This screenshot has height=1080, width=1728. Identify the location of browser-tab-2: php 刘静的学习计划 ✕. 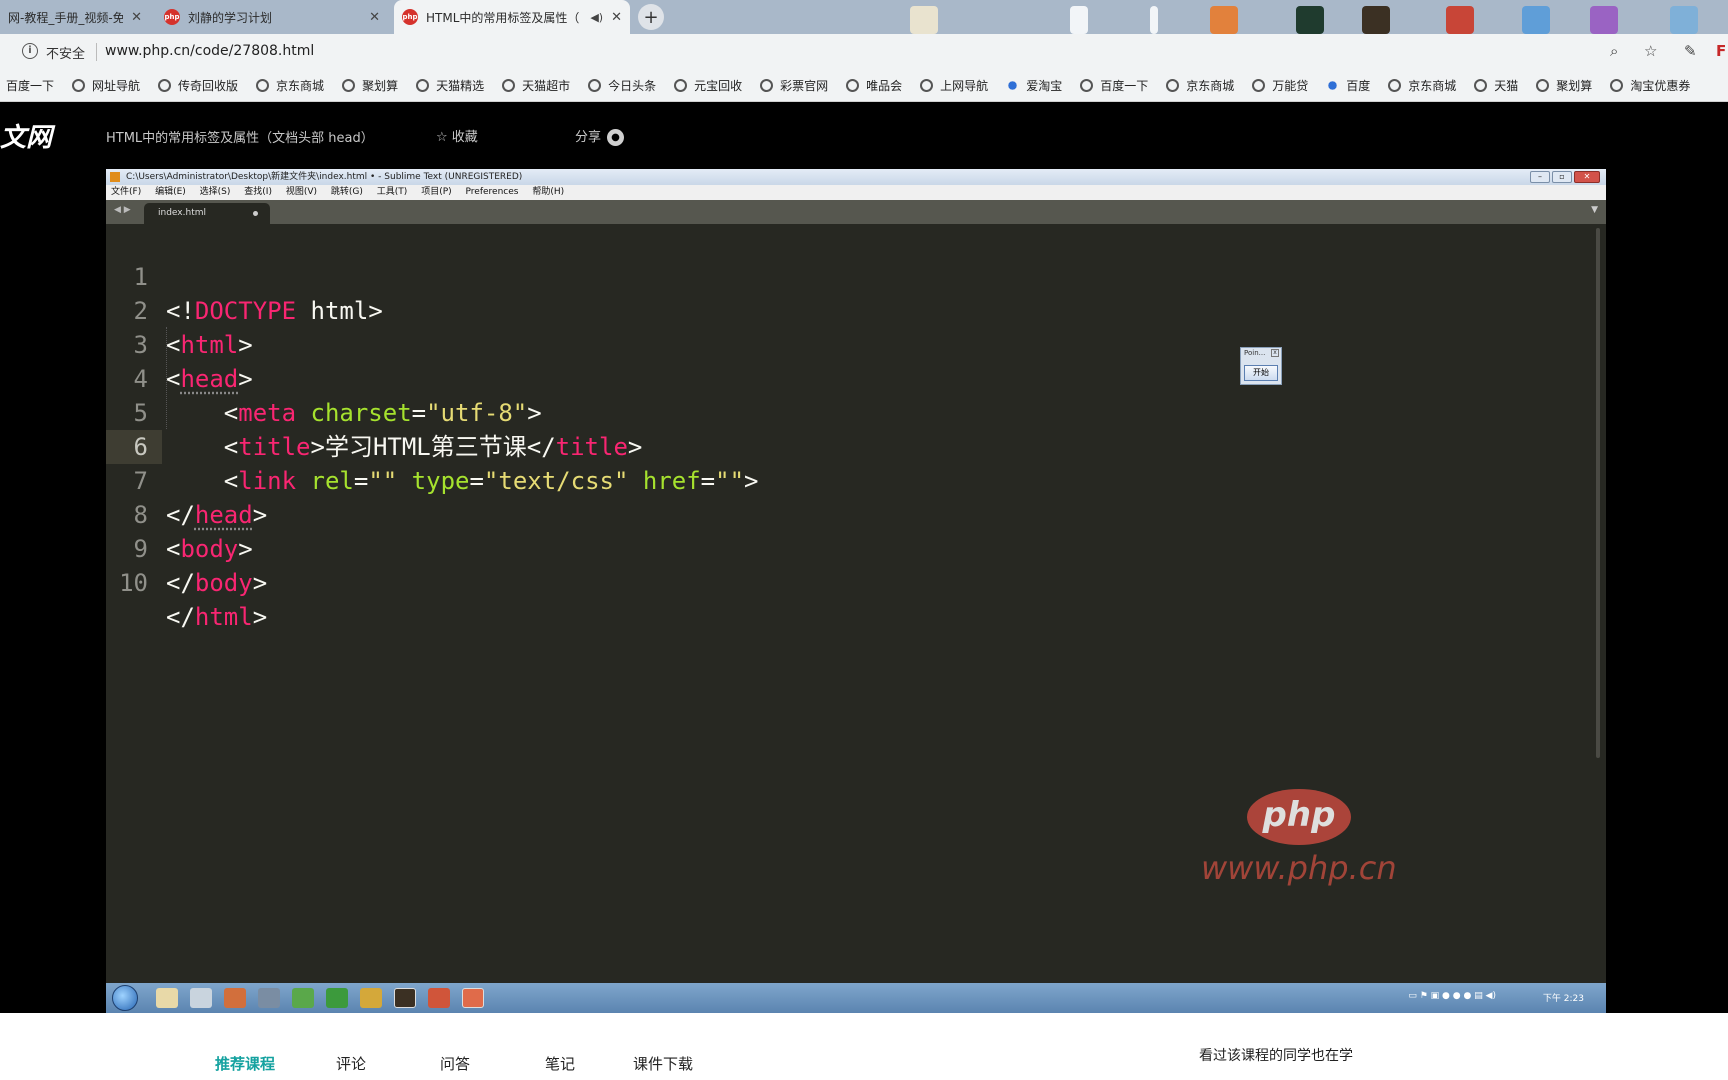
(272, 17).